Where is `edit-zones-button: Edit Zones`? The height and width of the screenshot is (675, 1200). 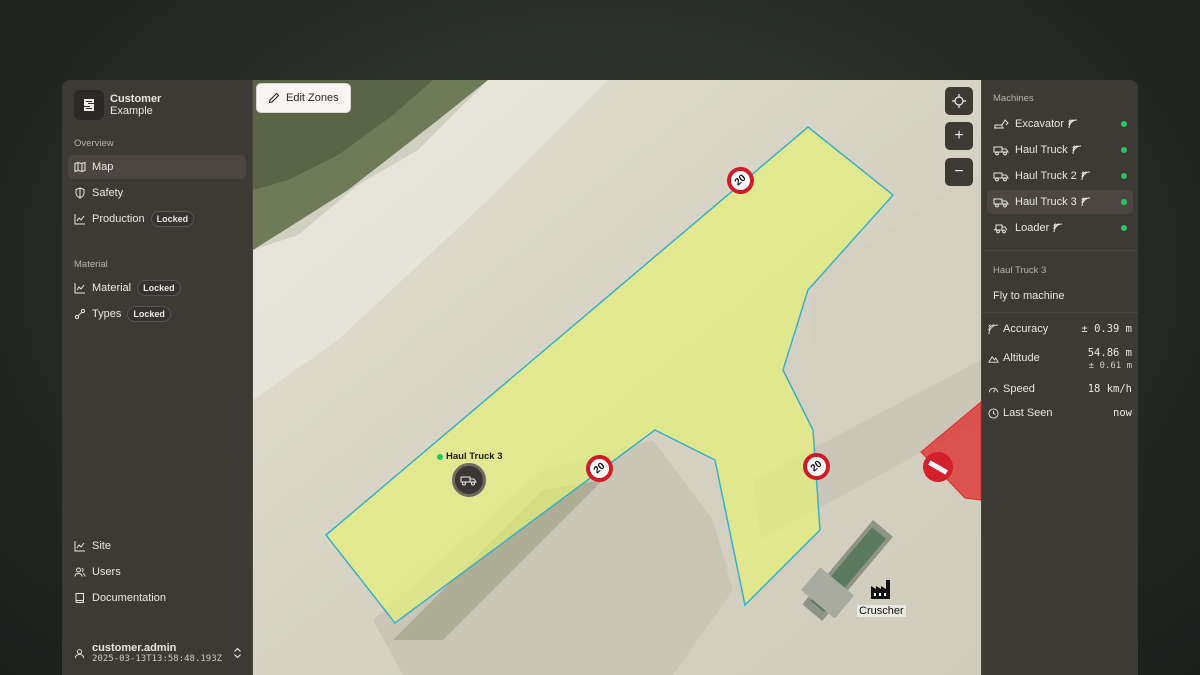 edit-zones-button: Edit Zones is located at coordinates (303, 98).